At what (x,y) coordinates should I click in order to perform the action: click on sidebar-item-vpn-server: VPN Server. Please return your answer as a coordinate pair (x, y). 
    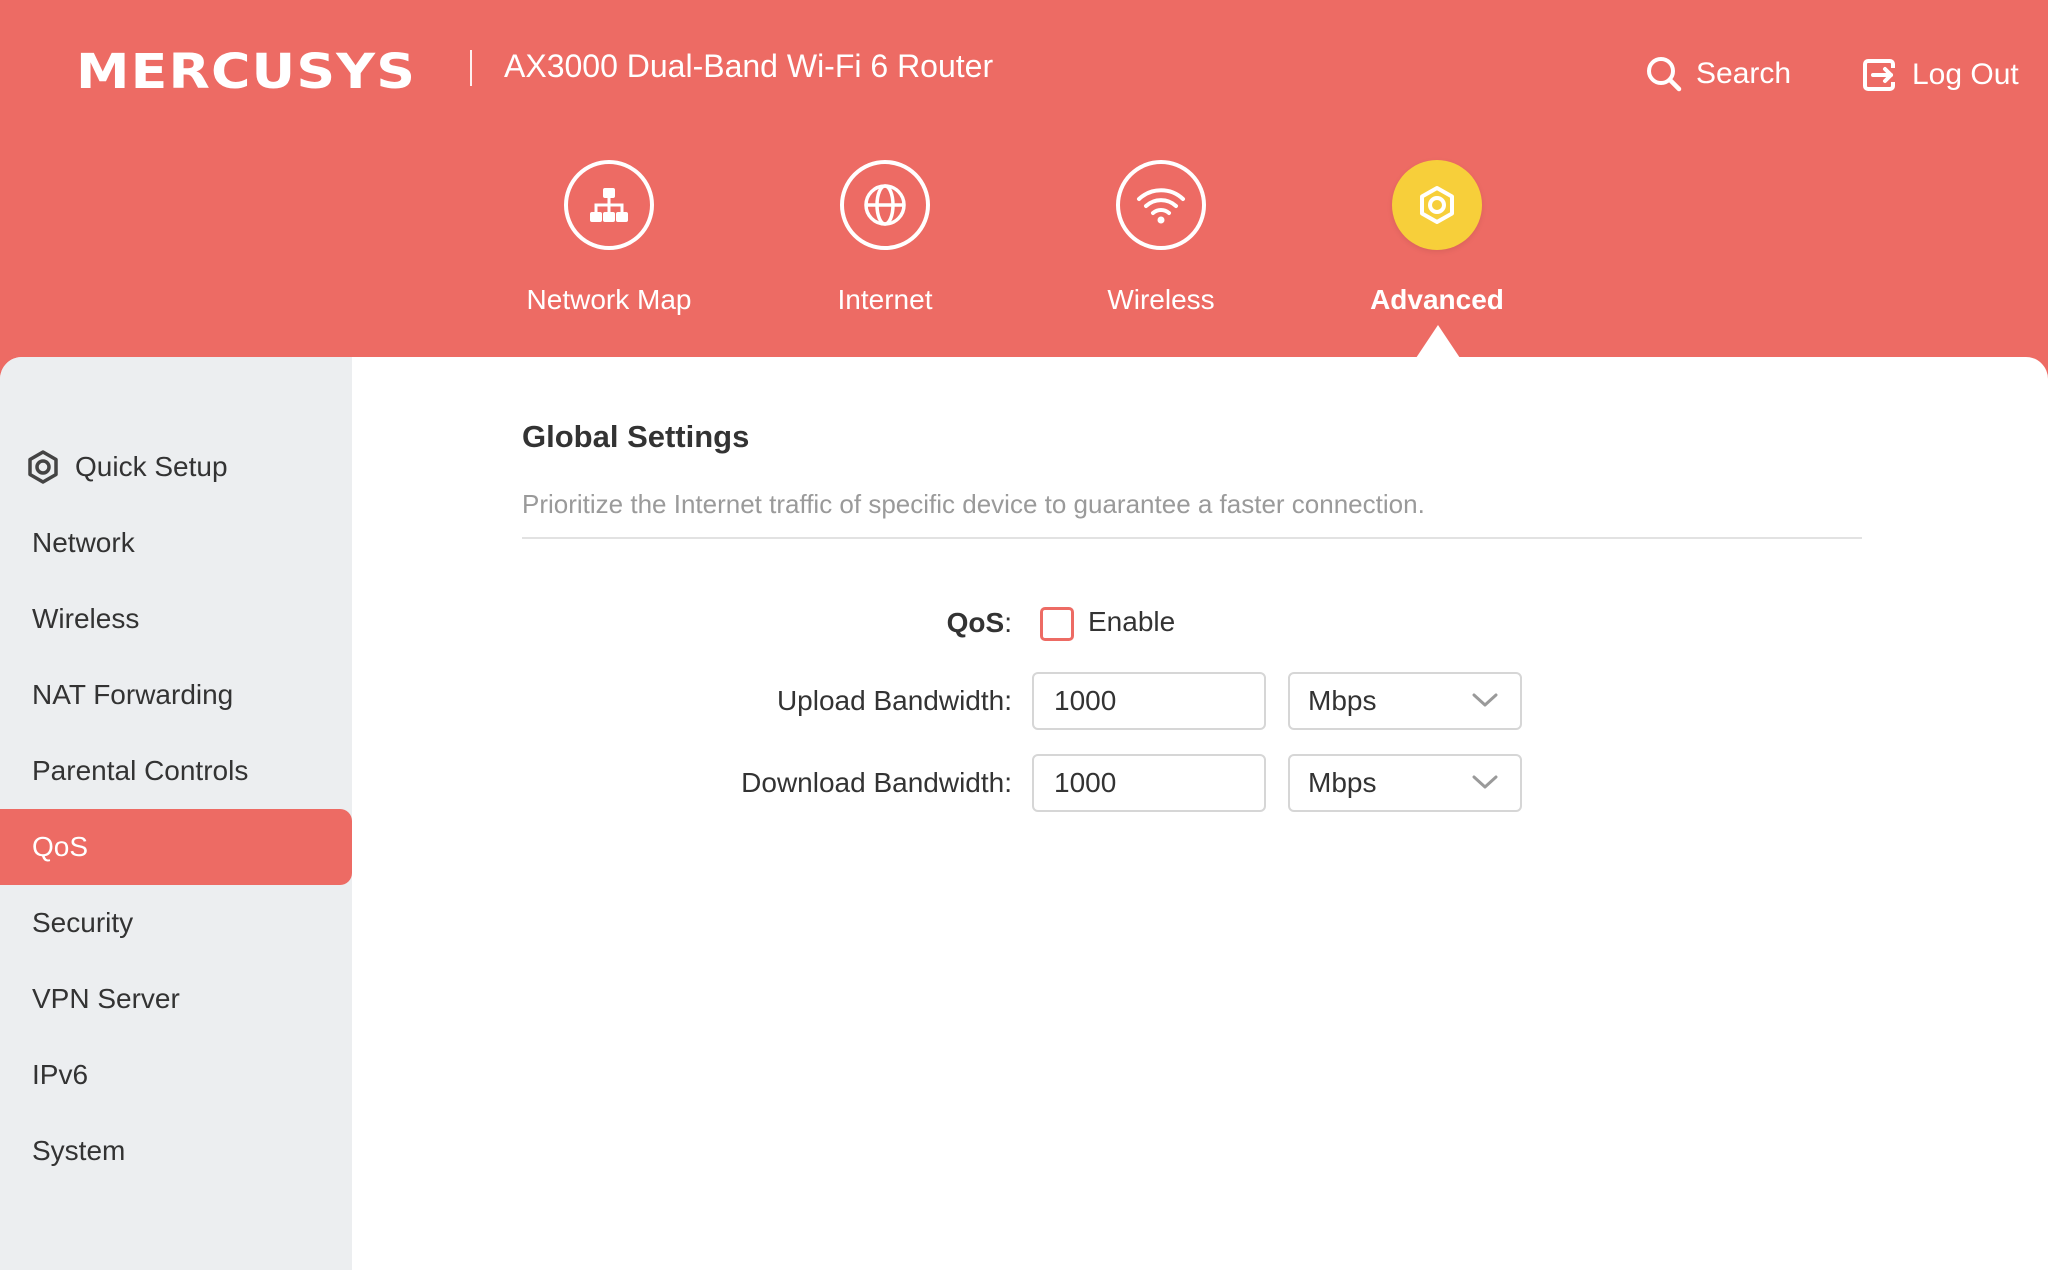
    Looking at the image, I should click on (176, 999).